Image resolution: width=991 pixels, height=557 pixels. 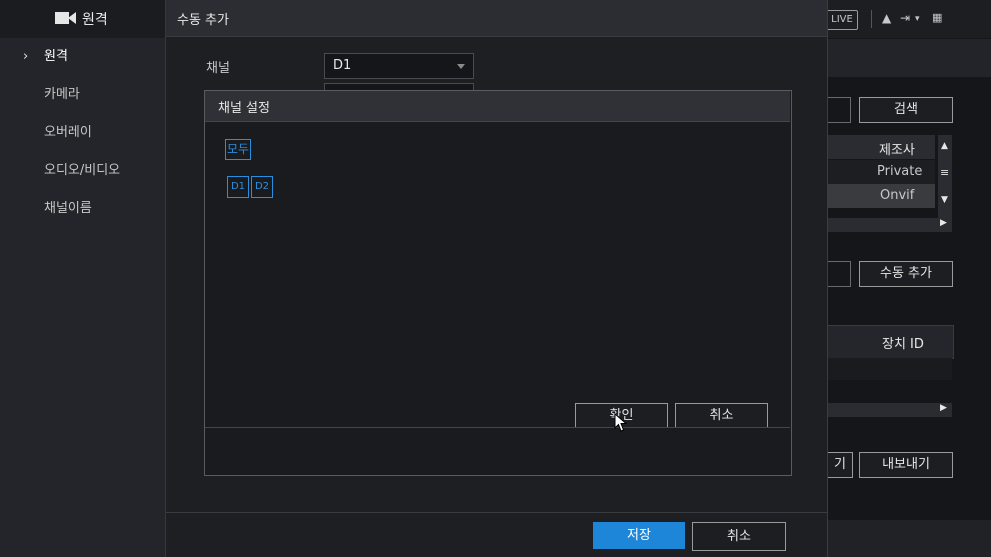 I want to click on chevron-down-icon, so click(x=461, y=66).